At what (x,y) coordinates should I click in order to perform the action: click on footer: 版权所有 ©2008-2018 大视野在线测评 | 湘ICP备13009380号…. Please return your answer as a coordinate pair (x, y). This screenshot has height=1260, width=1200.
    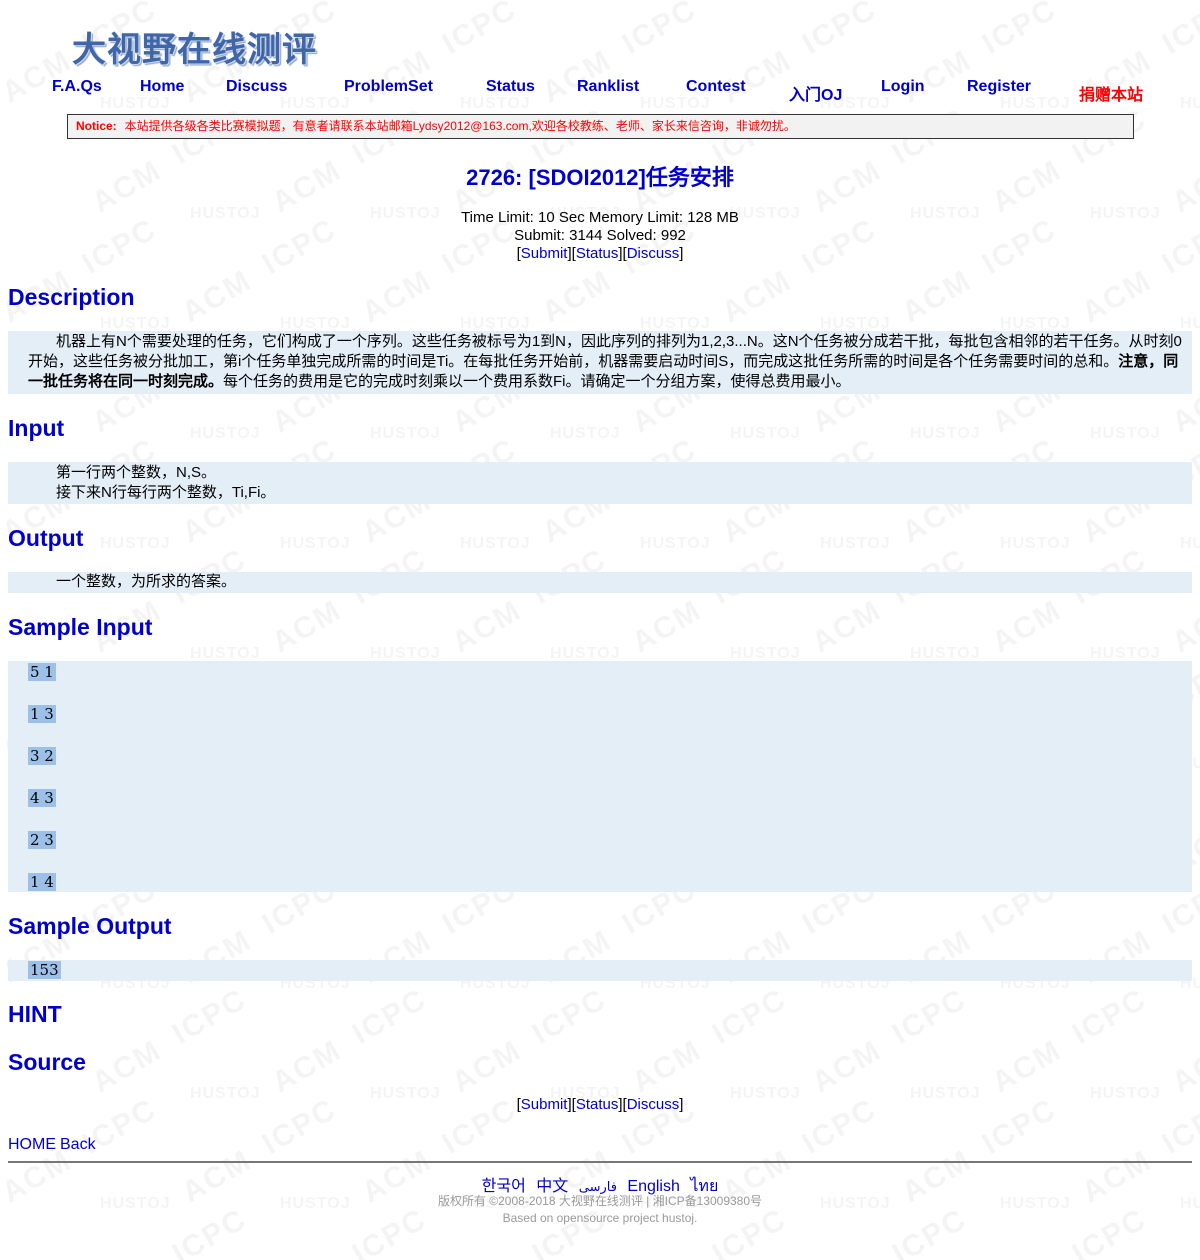
    Looking at the image, I should click on (600, 1210).